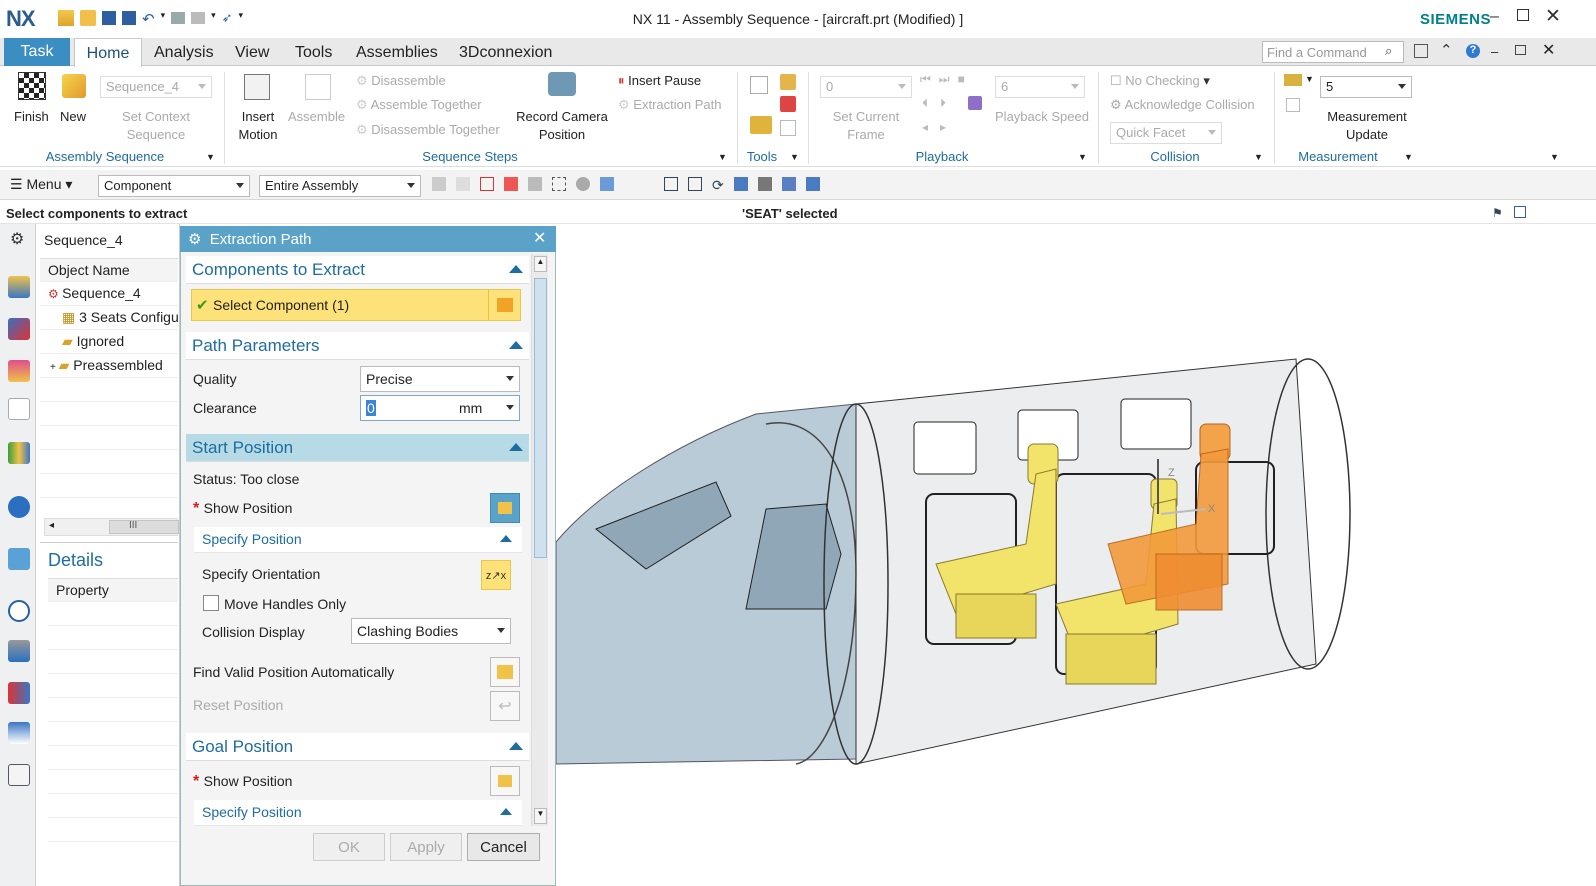 The image size is (1596, 886). I want to click on part-navigator-icon, so click(19, 371).